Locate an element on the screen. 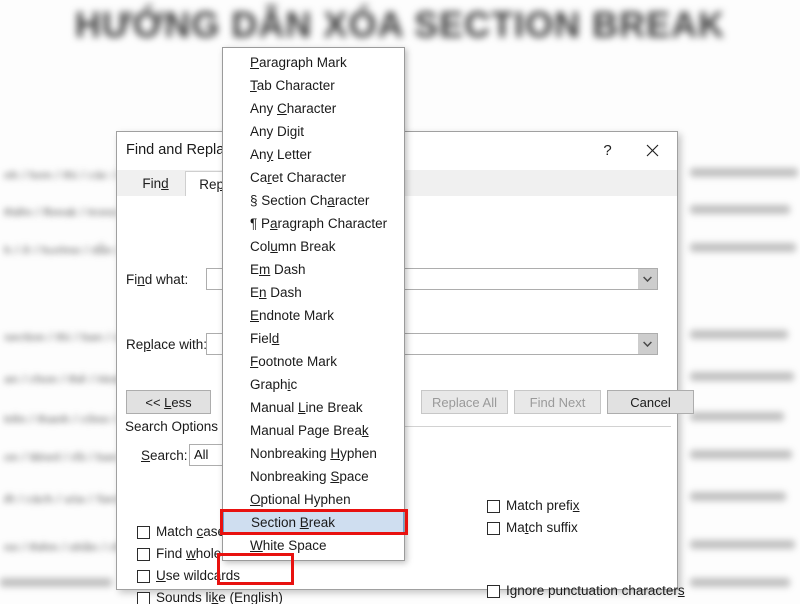 Image resolution: width=800 pixels, height=604 pixels. menu-item-section-break: Section Break is located at coordinates (313, 522).